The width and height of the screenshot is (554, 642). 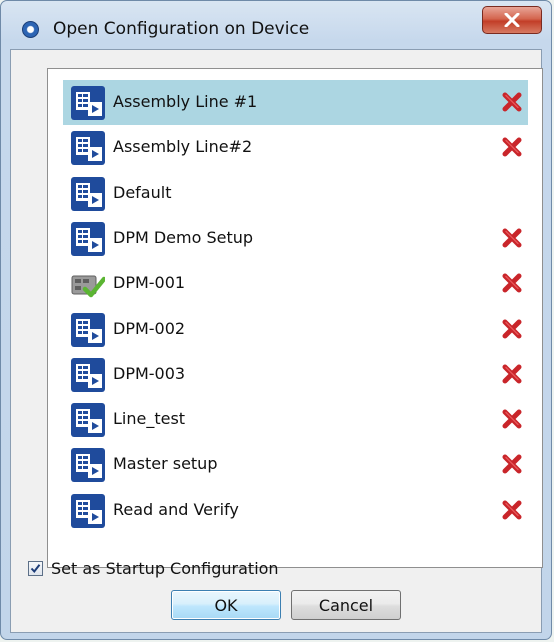 I want to click on config-list-item: Default, so click(x=295, y=193).